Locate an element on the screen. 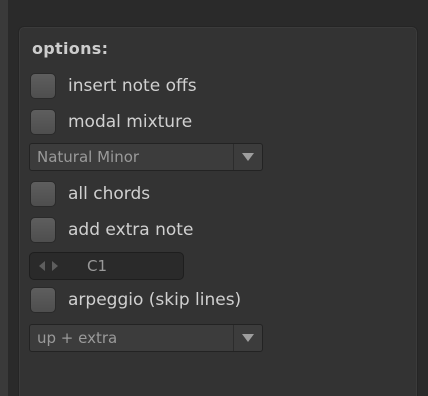 This screenshot has width=428, height=396. insert-note-offs-row: insert note offs is located at coordinates (113, 86).